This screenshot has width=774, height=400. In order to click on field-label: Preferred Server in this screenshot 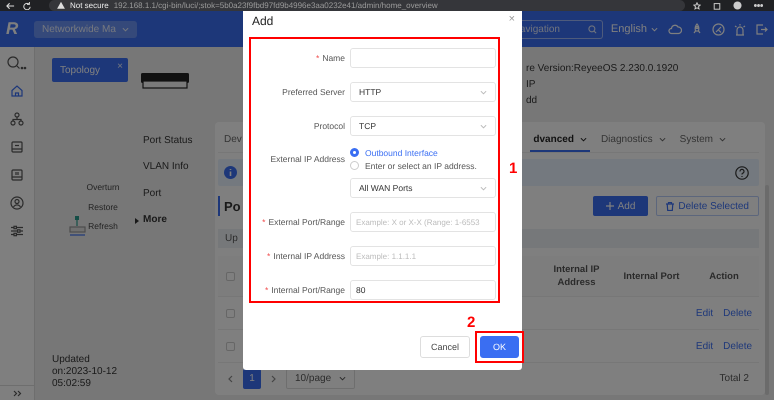, I will do `click(313, 92)`.